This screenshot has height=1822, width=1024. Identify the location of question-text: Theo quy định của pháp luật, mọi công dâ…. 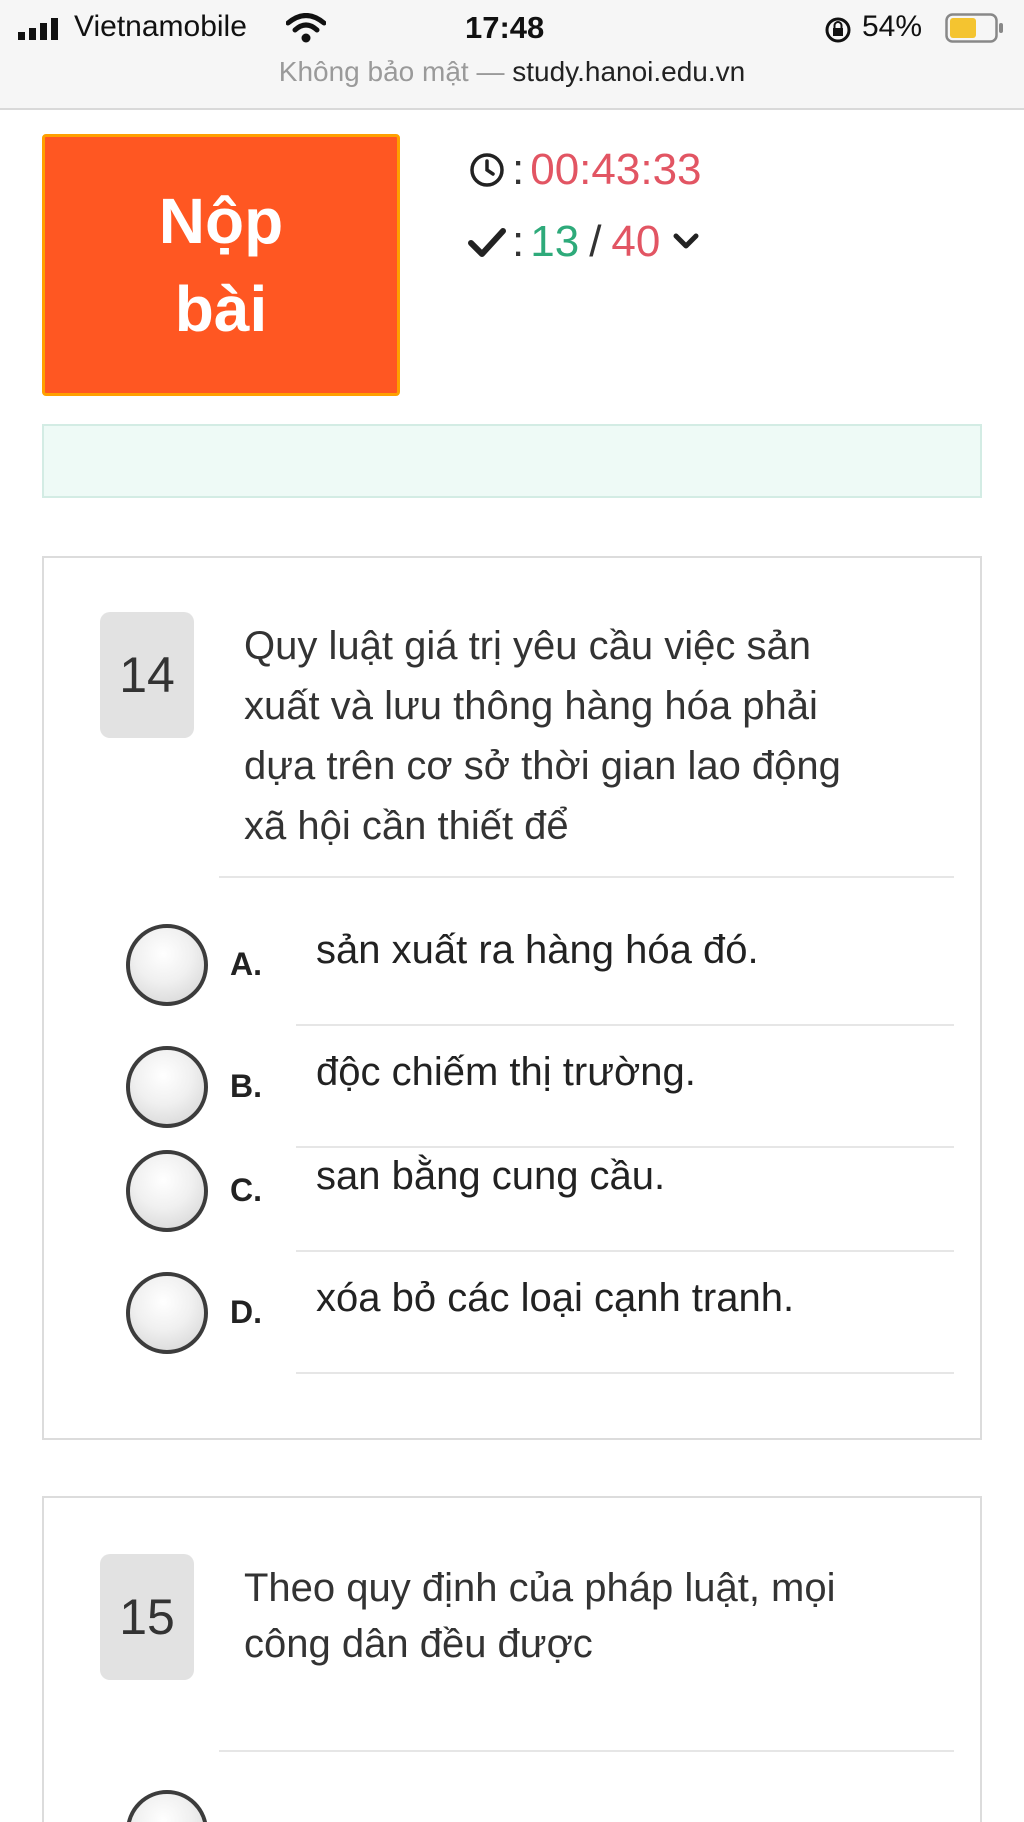
(594, 1616).